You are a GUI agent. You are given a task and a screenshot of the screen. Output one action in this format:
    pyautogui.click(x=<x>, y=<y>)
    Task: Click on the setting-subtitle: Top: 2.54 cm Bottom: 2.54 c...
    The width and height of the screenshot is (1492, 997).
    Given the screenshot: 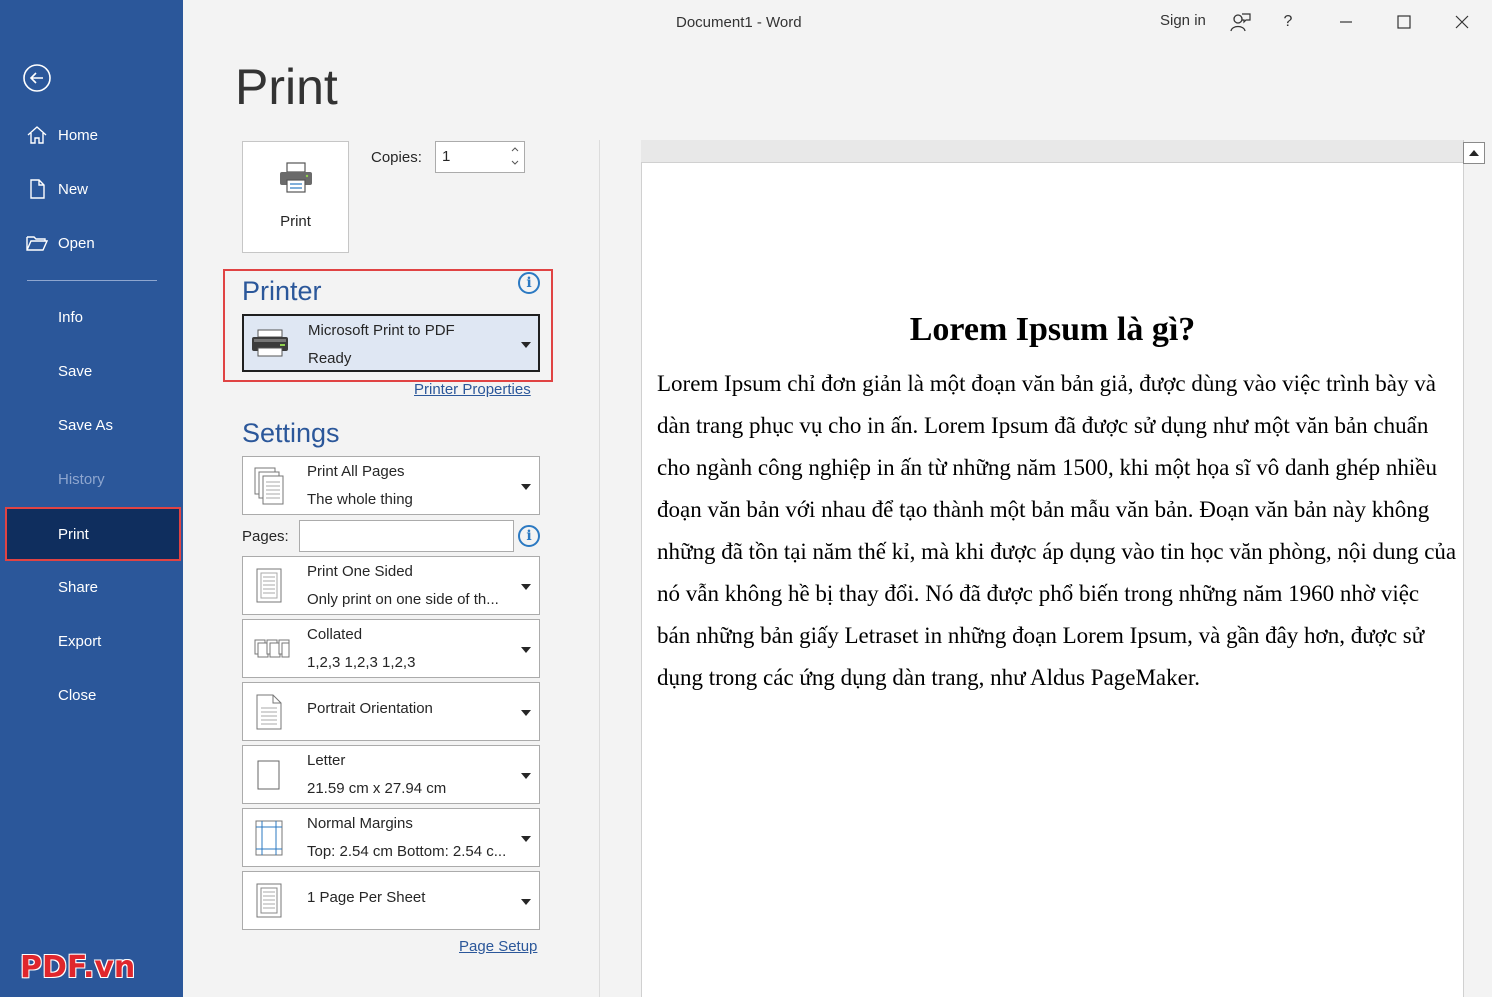 What is the action you would take?
    pyautogui.click(x=407, y=851)
    